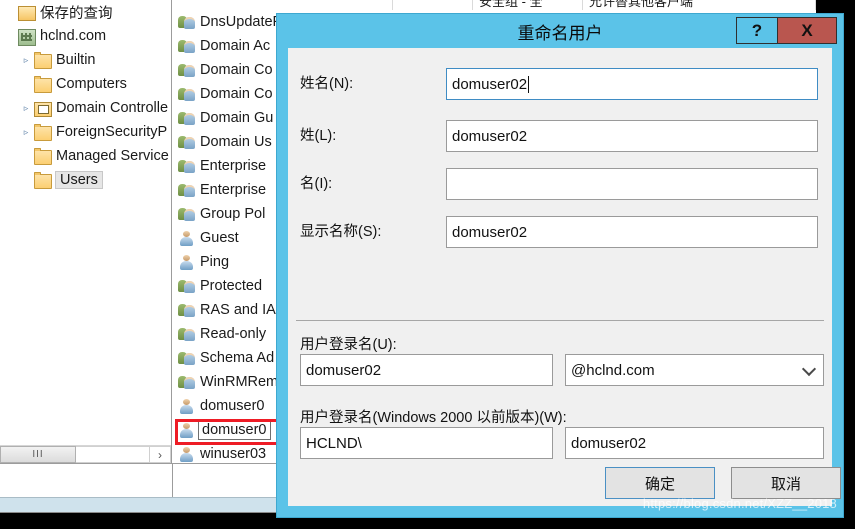  What do you see at coordinates (219, 238) in the screenshot?
I see `list-item-label: Guest` at bounding box center [219, 238].